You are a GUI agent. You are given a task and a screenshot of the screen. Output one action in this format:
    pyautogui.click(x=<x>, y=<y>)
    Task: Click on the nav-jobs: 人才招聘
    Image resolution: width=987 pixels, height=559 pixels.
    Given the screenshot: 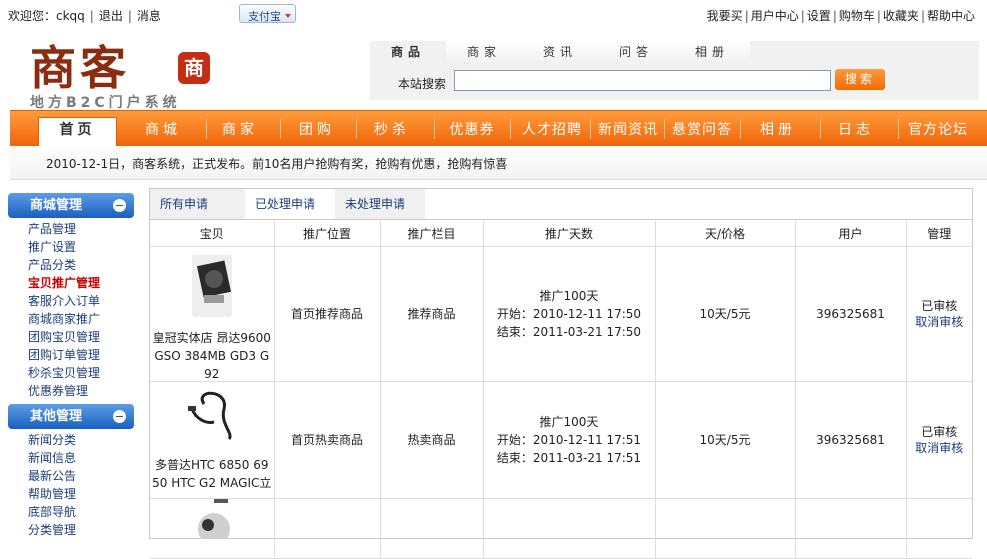 What is the action you would take?
    pyautogui.click(x=552, y=133)
    